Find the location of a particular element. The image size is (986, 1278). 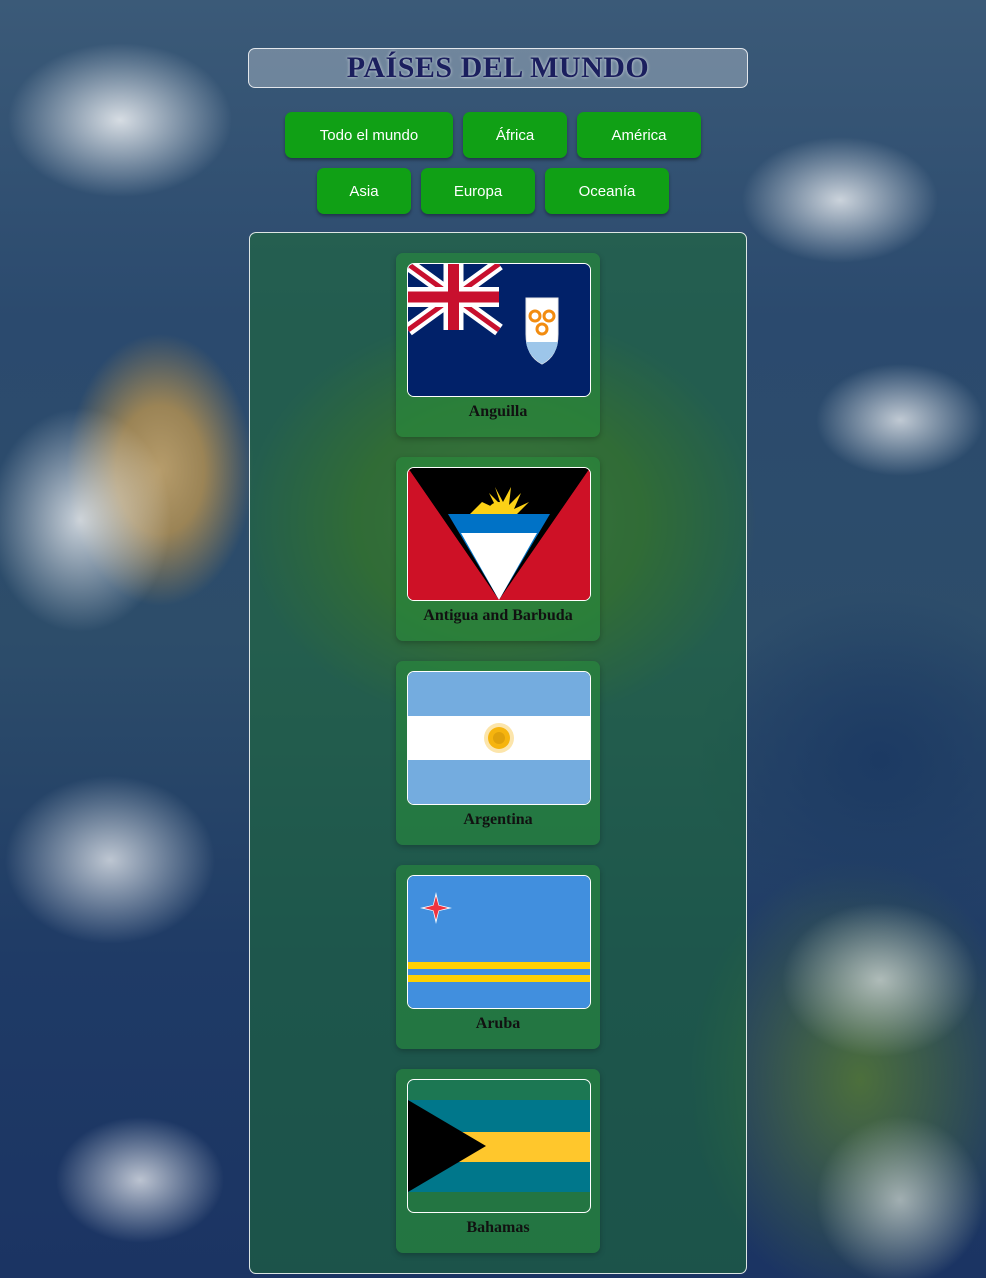

filter-button-america: América is located at coordinates (639, 135).